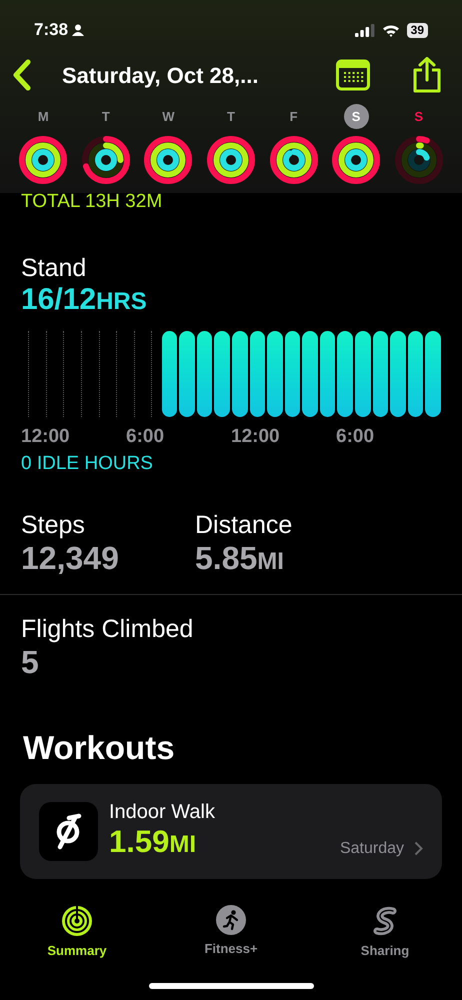 The image size is (462, 1000). I want to click on stand-title: Stand, so click(54, 268).